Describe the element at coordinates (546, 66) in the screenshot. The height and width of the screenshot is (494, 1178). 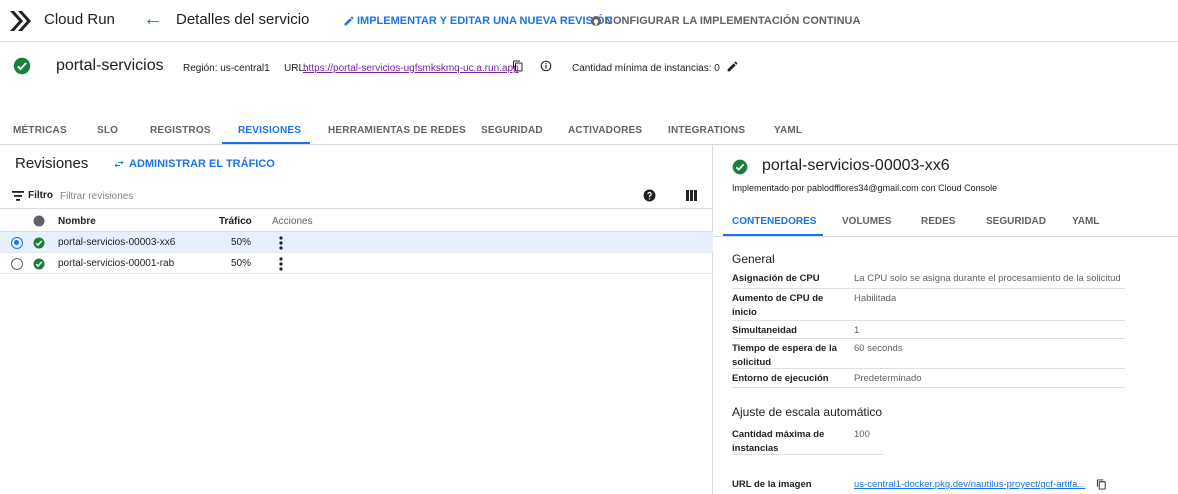
I see `info-icon` at that location.